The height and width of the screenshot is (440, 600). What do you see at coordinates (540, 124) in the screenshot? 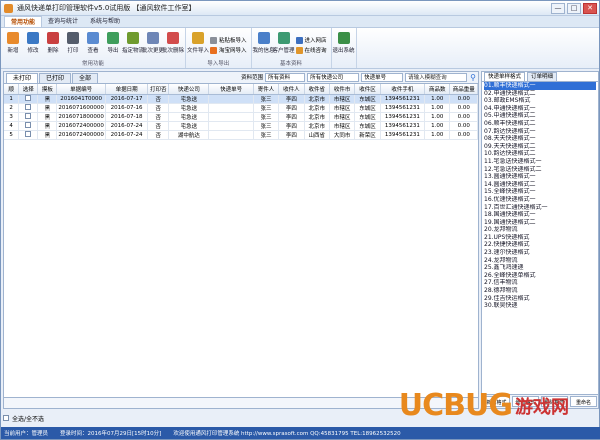
I see `template-item: 06.顺丰快递格式二` at bounding box center [540, 124].